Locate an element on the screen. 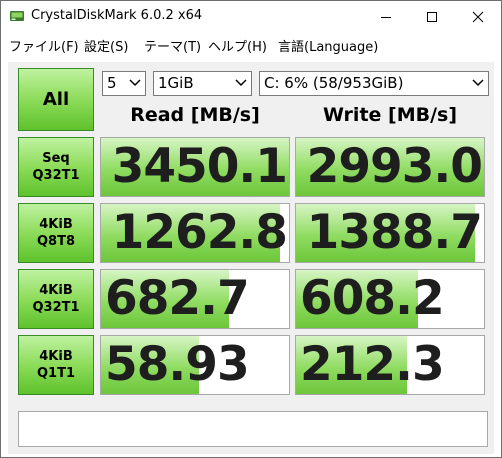 This screenshot has width=502, height=458. read-result-4kib-q32t1: 682.7 is located at coordinates (195, 299).